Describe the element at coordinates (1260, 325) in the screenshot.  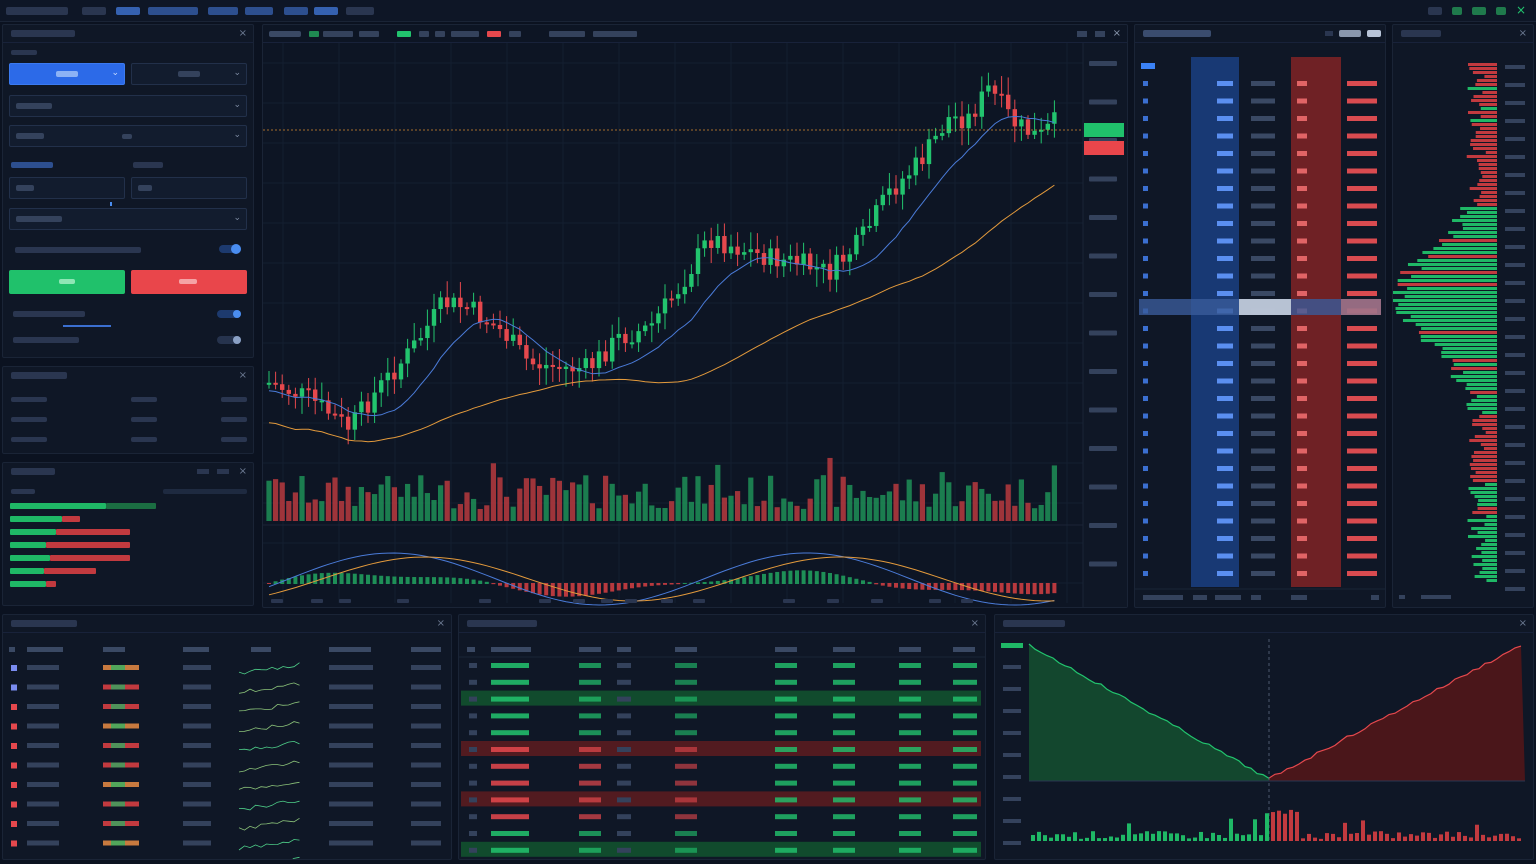
I see `order-book-ladder` at that location.